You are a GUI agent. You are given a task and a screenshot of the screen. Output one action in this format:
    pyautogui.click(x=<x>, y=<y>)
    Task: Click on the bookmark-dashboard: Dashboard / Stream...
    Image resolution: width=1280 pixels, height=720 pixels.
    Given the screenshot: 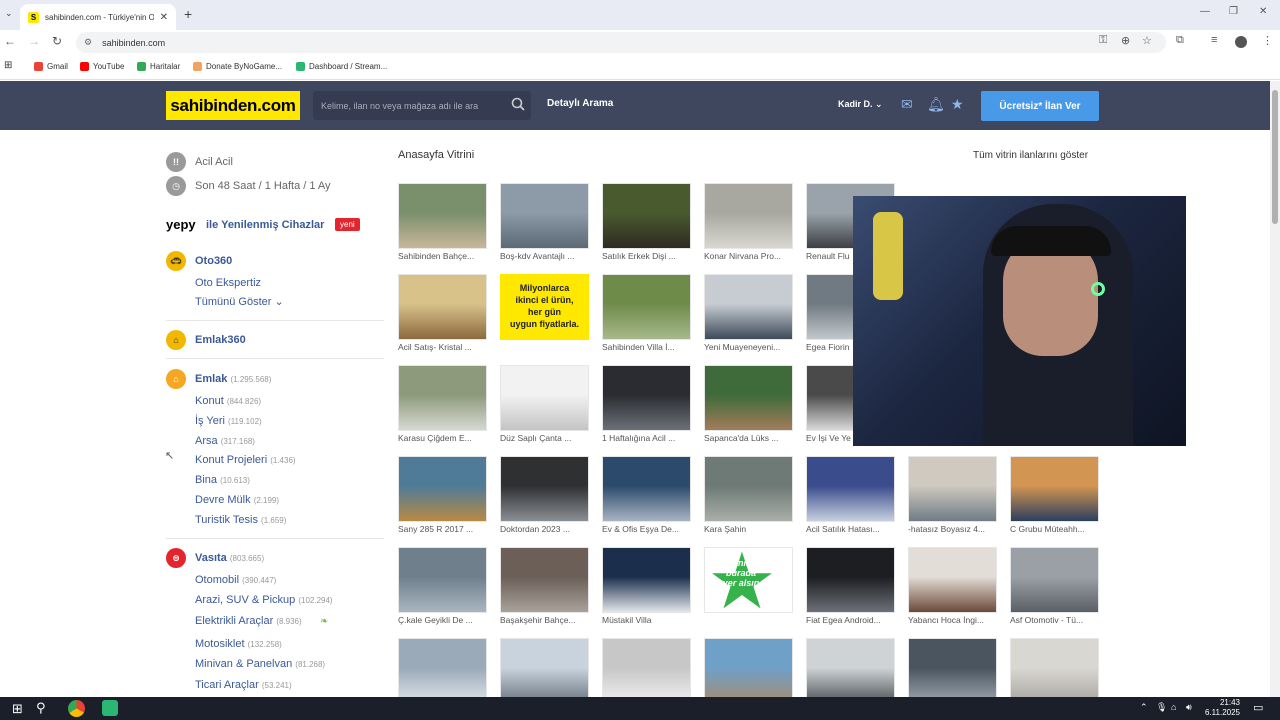 What is the action you would take?
    pyautogui.click(x=341, y=66)
    